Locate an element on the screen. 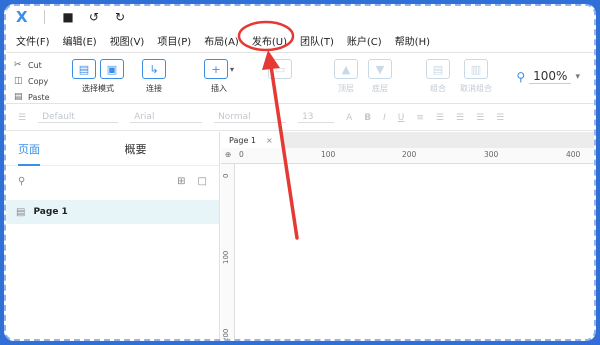  insert-button: + ▾ 插入 is located at coordinates (219, 76).